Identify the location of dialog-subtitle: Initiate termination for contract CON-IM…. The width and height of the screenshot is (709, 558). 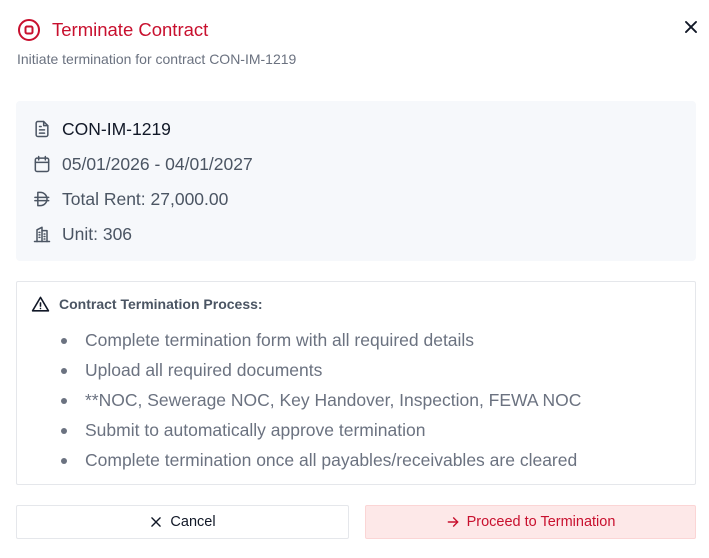
(157, 59).